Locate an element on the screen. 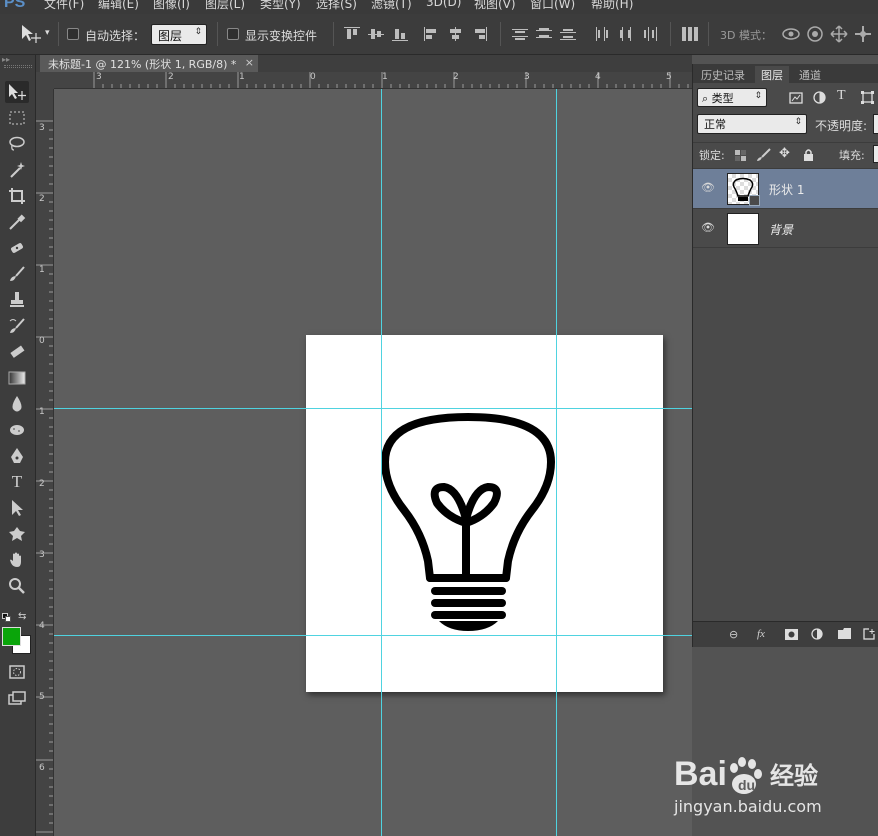 The height and width of the screenshot is (836, 878). type-tool-button: T is located at coordinates (17, 482).